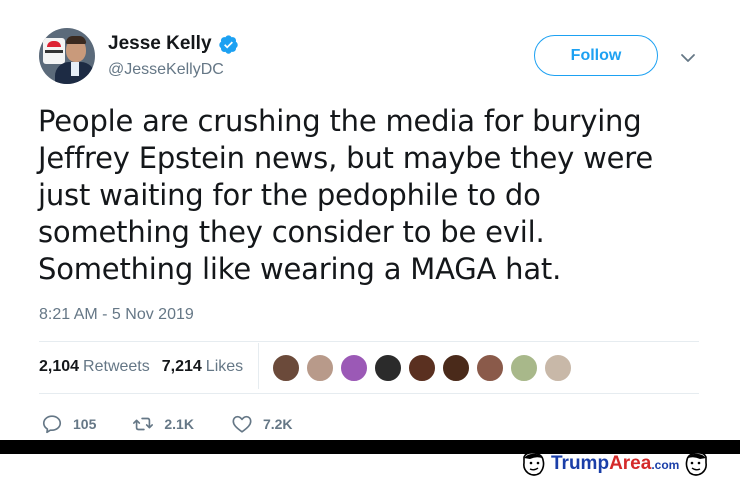  I want to click on watermark-part1: Trump, so click(580, 463).